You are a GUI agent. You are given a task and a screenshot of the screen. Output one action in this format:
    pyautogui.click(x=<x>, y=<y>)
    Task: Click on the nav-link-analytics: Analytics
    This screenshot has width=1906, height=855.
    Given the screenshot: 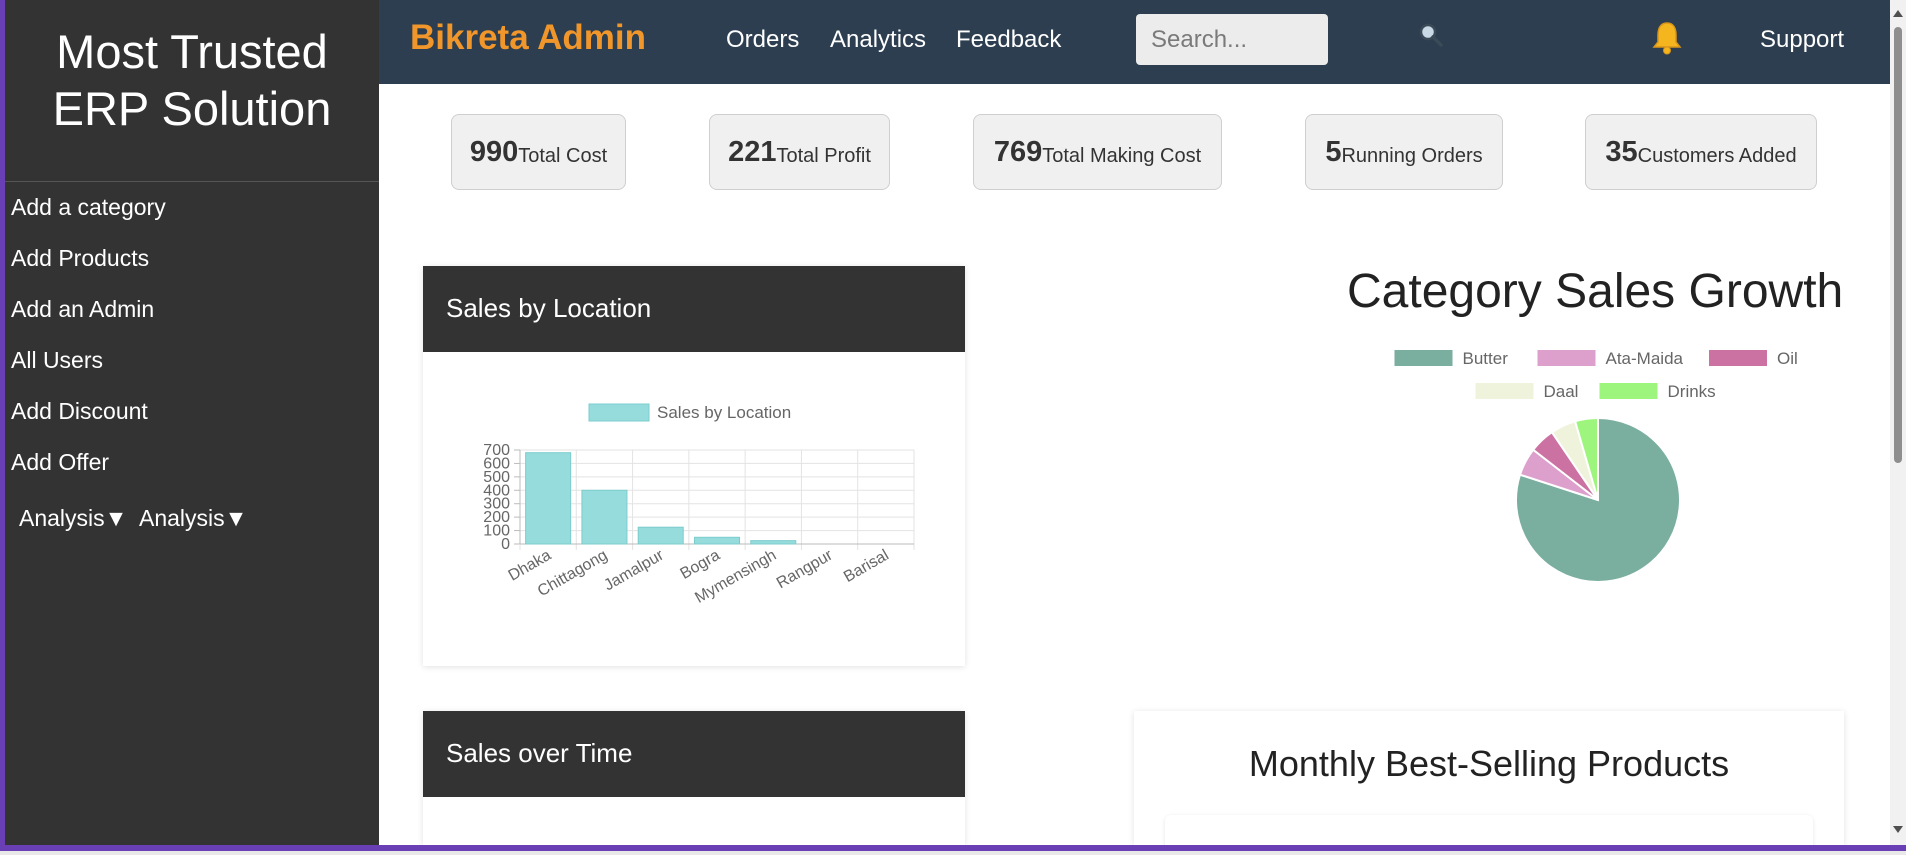 What is the action you would take?
    pyautogui.click(x=878, y=40)
    